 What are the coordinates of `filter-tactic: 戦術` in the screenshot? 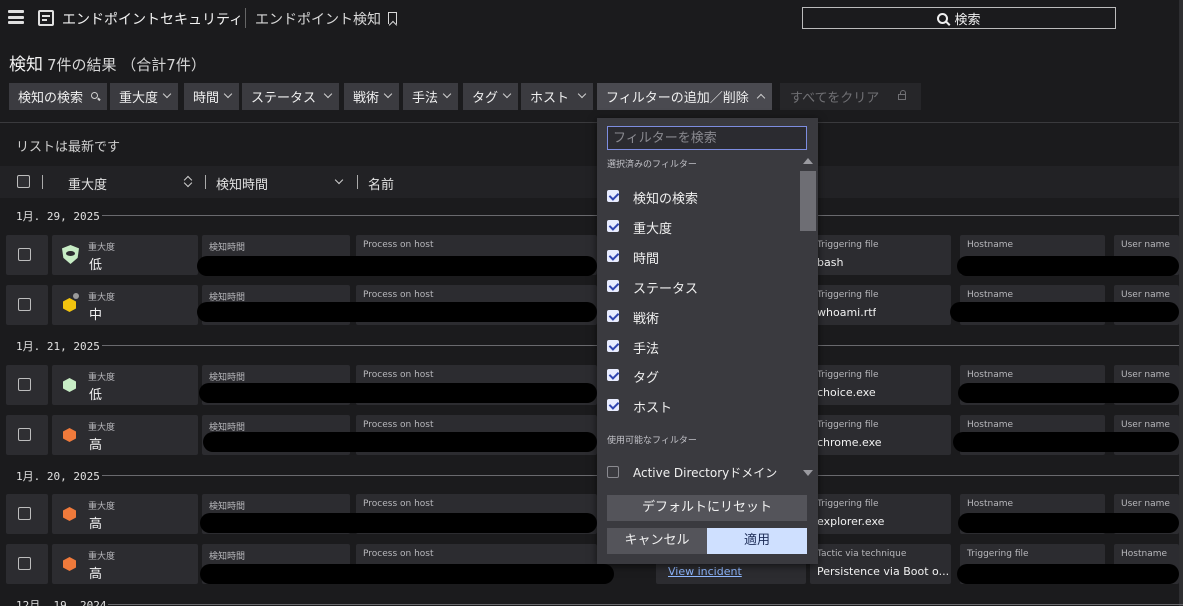 It's located at (371, 96).